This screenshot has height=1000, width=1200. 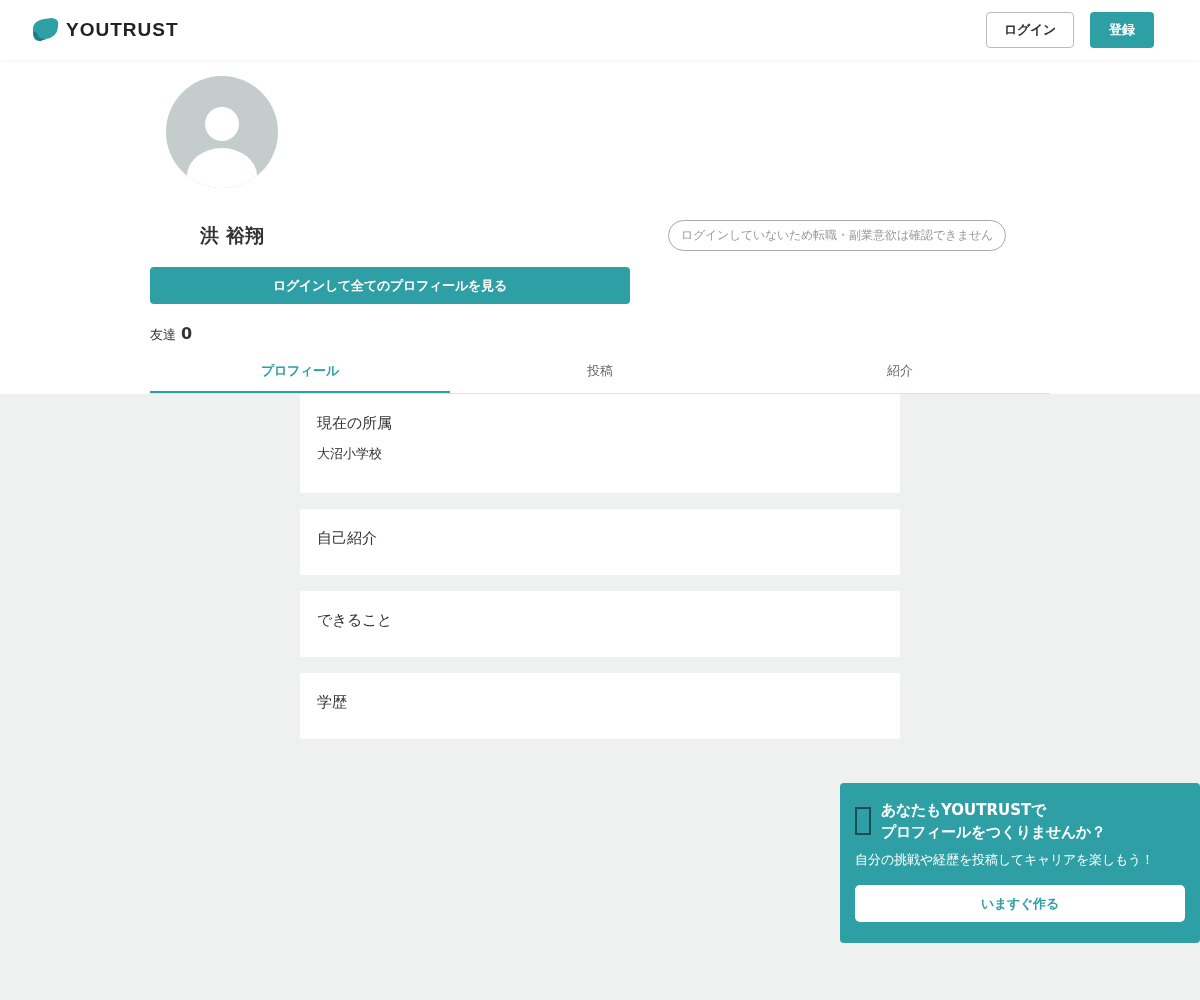 I want to click on section-title: 現在の所属, so click(x=355, y=423).